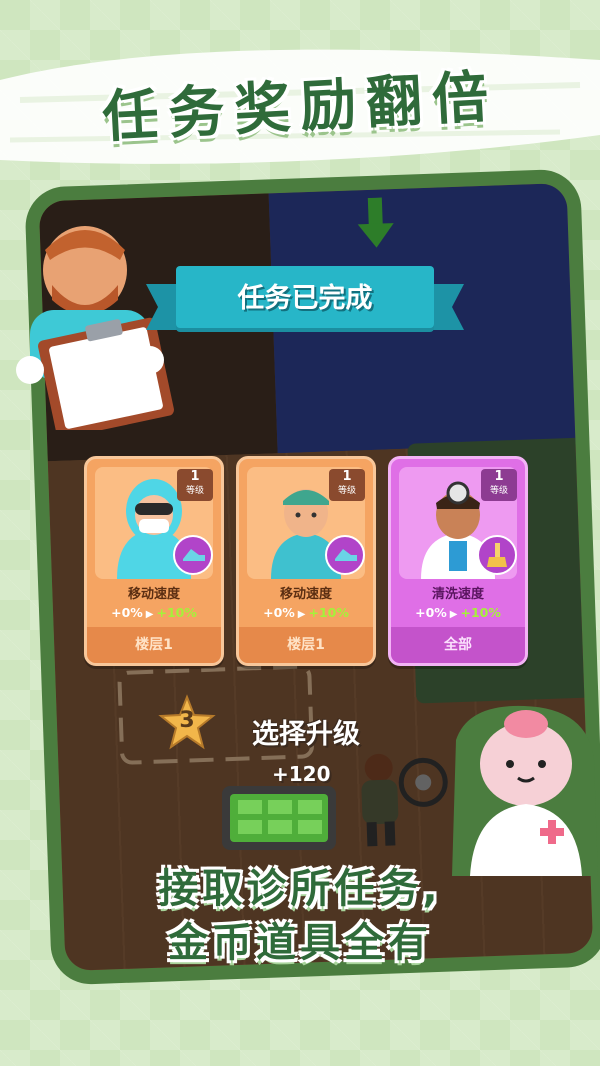  What do you see at coordinates (457, 594) in the screenshot?
I see `card-title: 清洗速度` at bounding box center [457, 594].